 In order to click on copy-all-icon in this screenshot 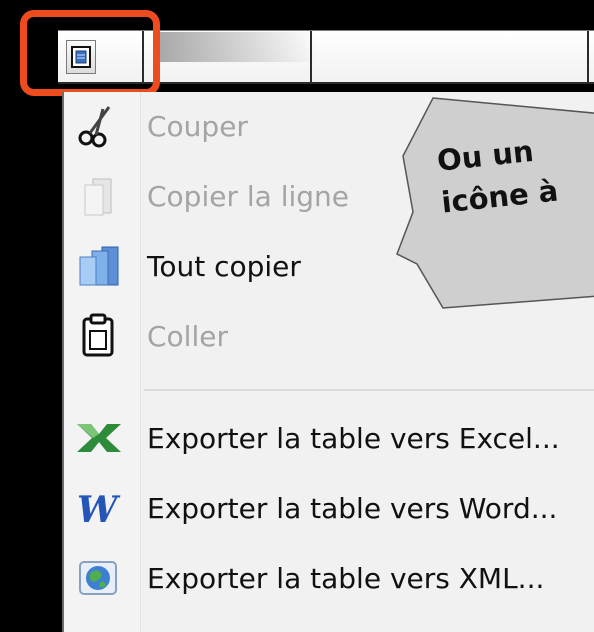, I will do `click(98, 266)`.